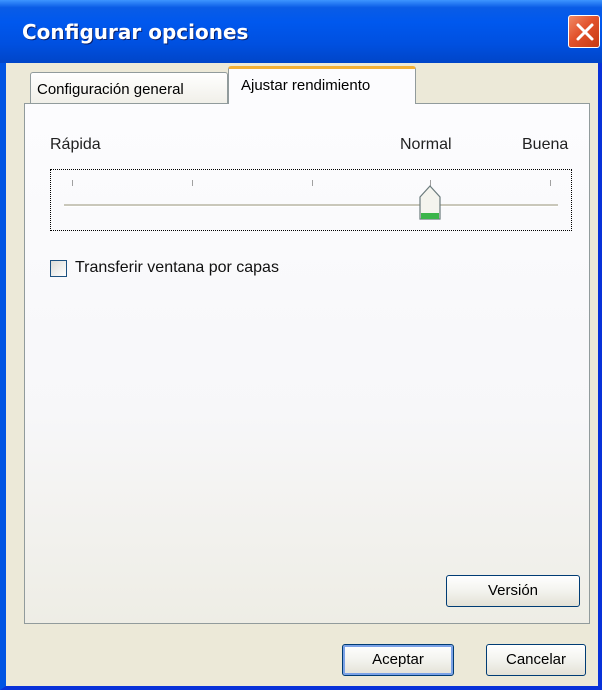 The image size is (602, 690). I want to click on slider-label-normal: Normal, so click(426, 144).